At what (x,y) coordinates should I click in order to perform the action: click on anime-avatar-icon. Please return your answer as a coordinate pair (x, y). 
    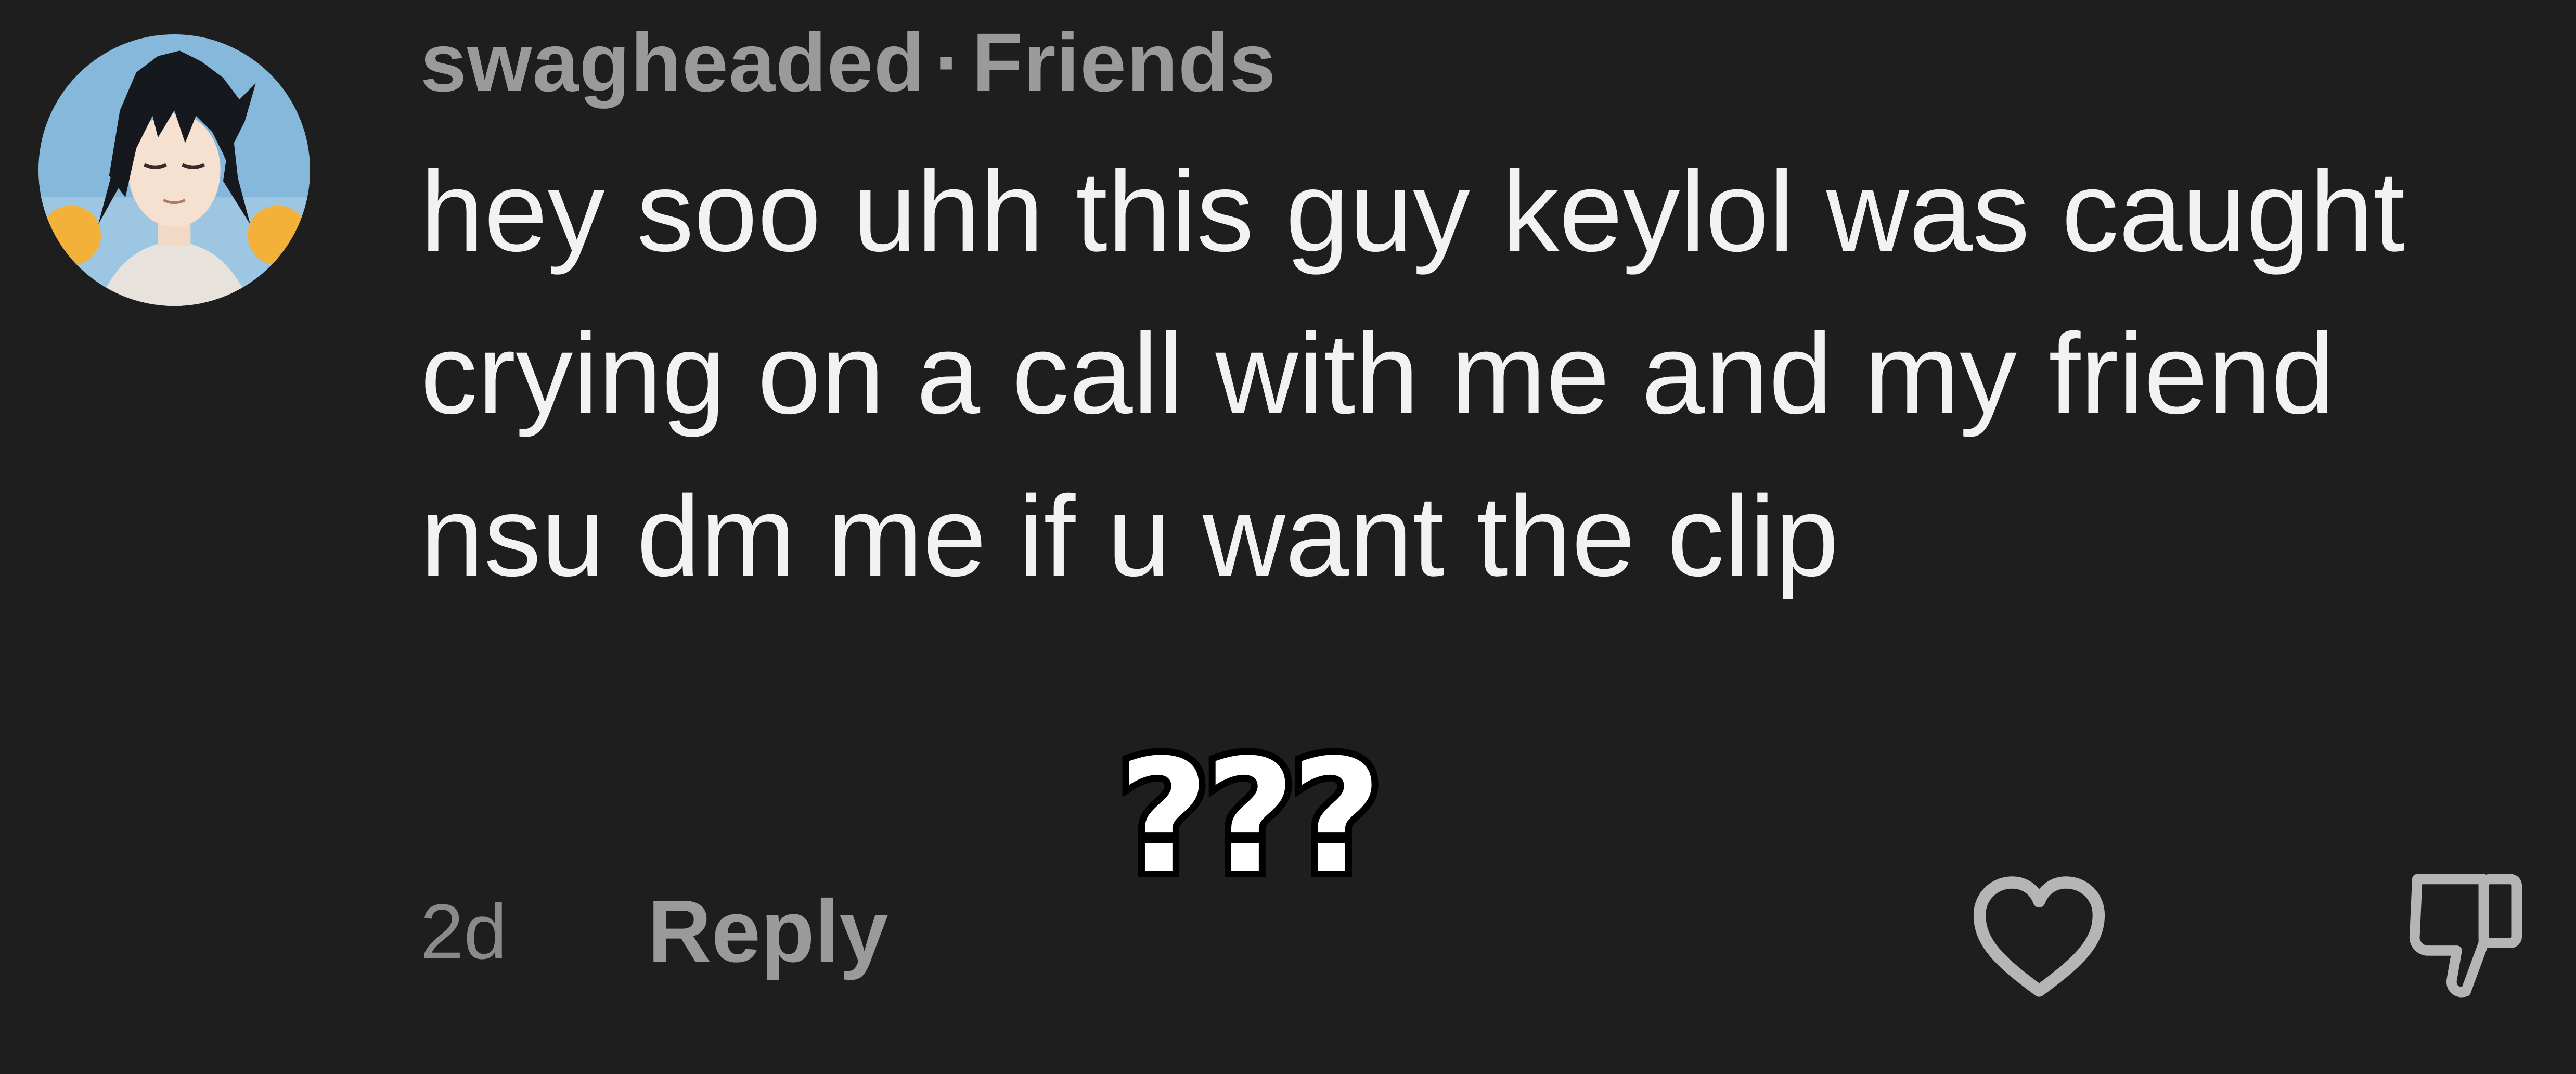
    Looking at the image, I should click on (174, 170).